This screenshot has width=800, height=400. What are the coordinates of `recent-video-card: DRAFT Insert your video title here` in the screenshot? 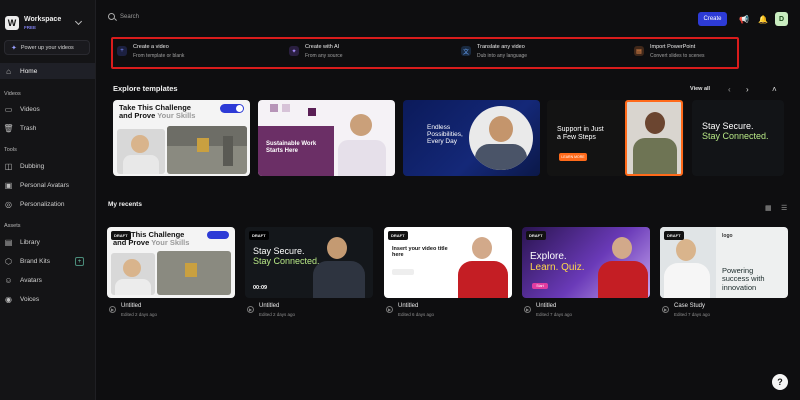 It's located at (448, 262).